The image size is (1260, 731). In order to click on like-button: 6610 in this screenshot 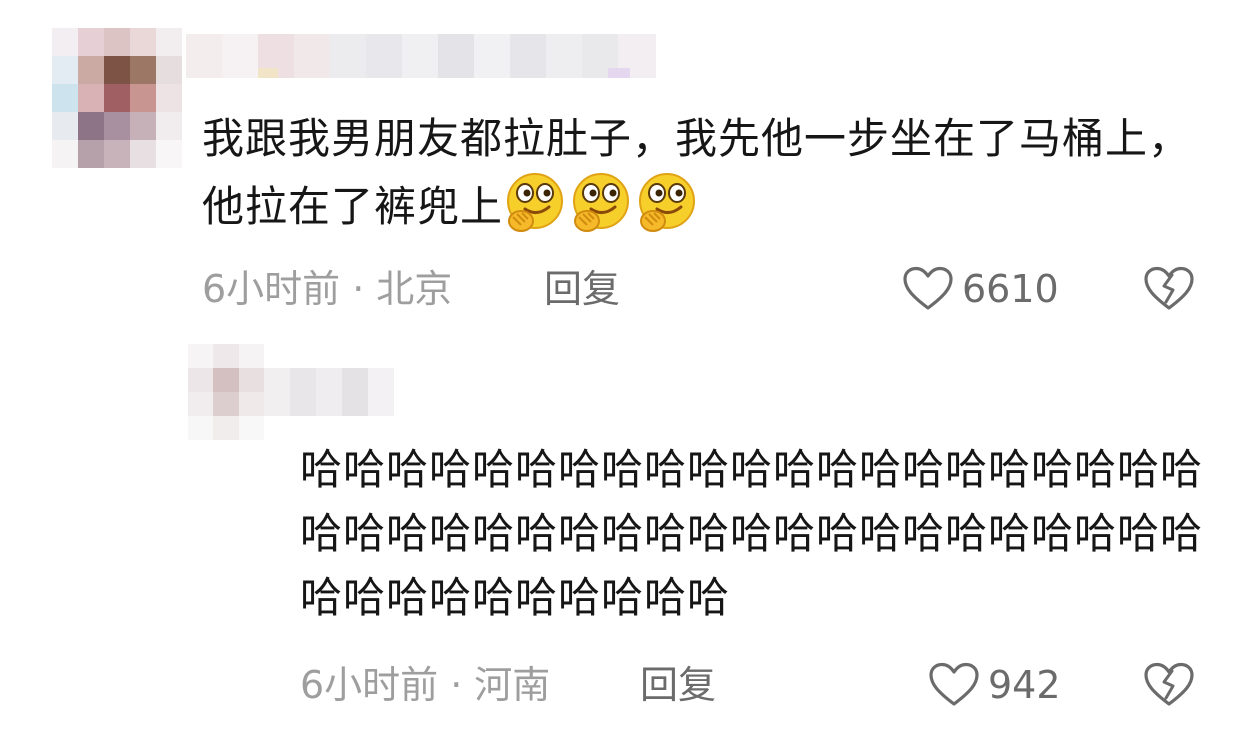, I will do `click(980, 289)`.